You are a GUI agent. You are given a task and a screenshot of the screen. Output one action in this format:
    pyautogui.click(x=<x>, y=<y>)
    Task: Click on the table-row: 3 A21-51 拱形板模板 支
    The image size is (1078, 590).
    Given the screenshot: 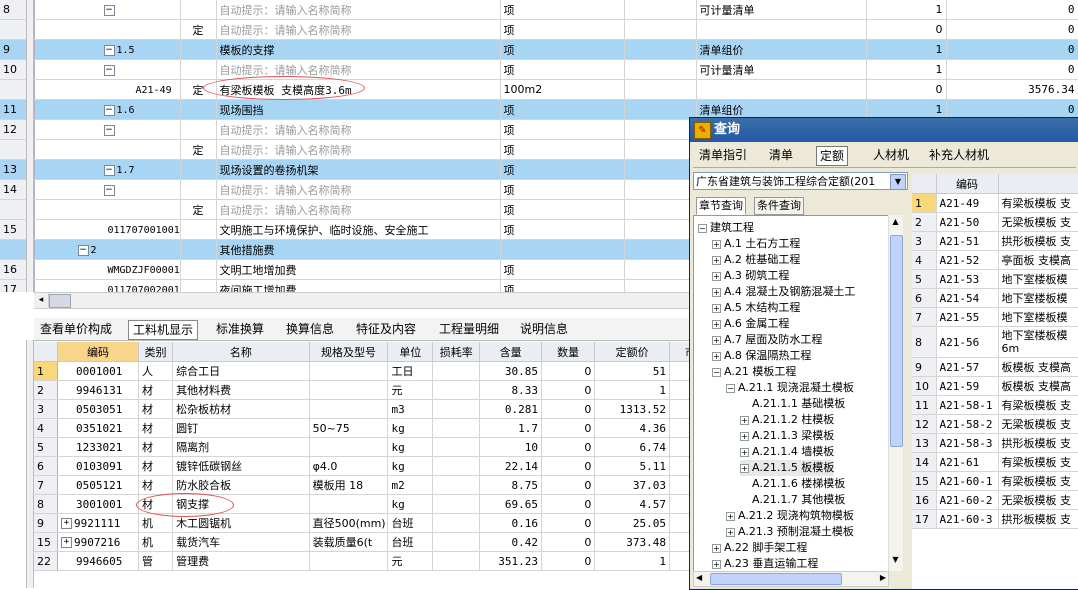 What is the action you would take?
    pyautogui.click(x=995, y=241)
    